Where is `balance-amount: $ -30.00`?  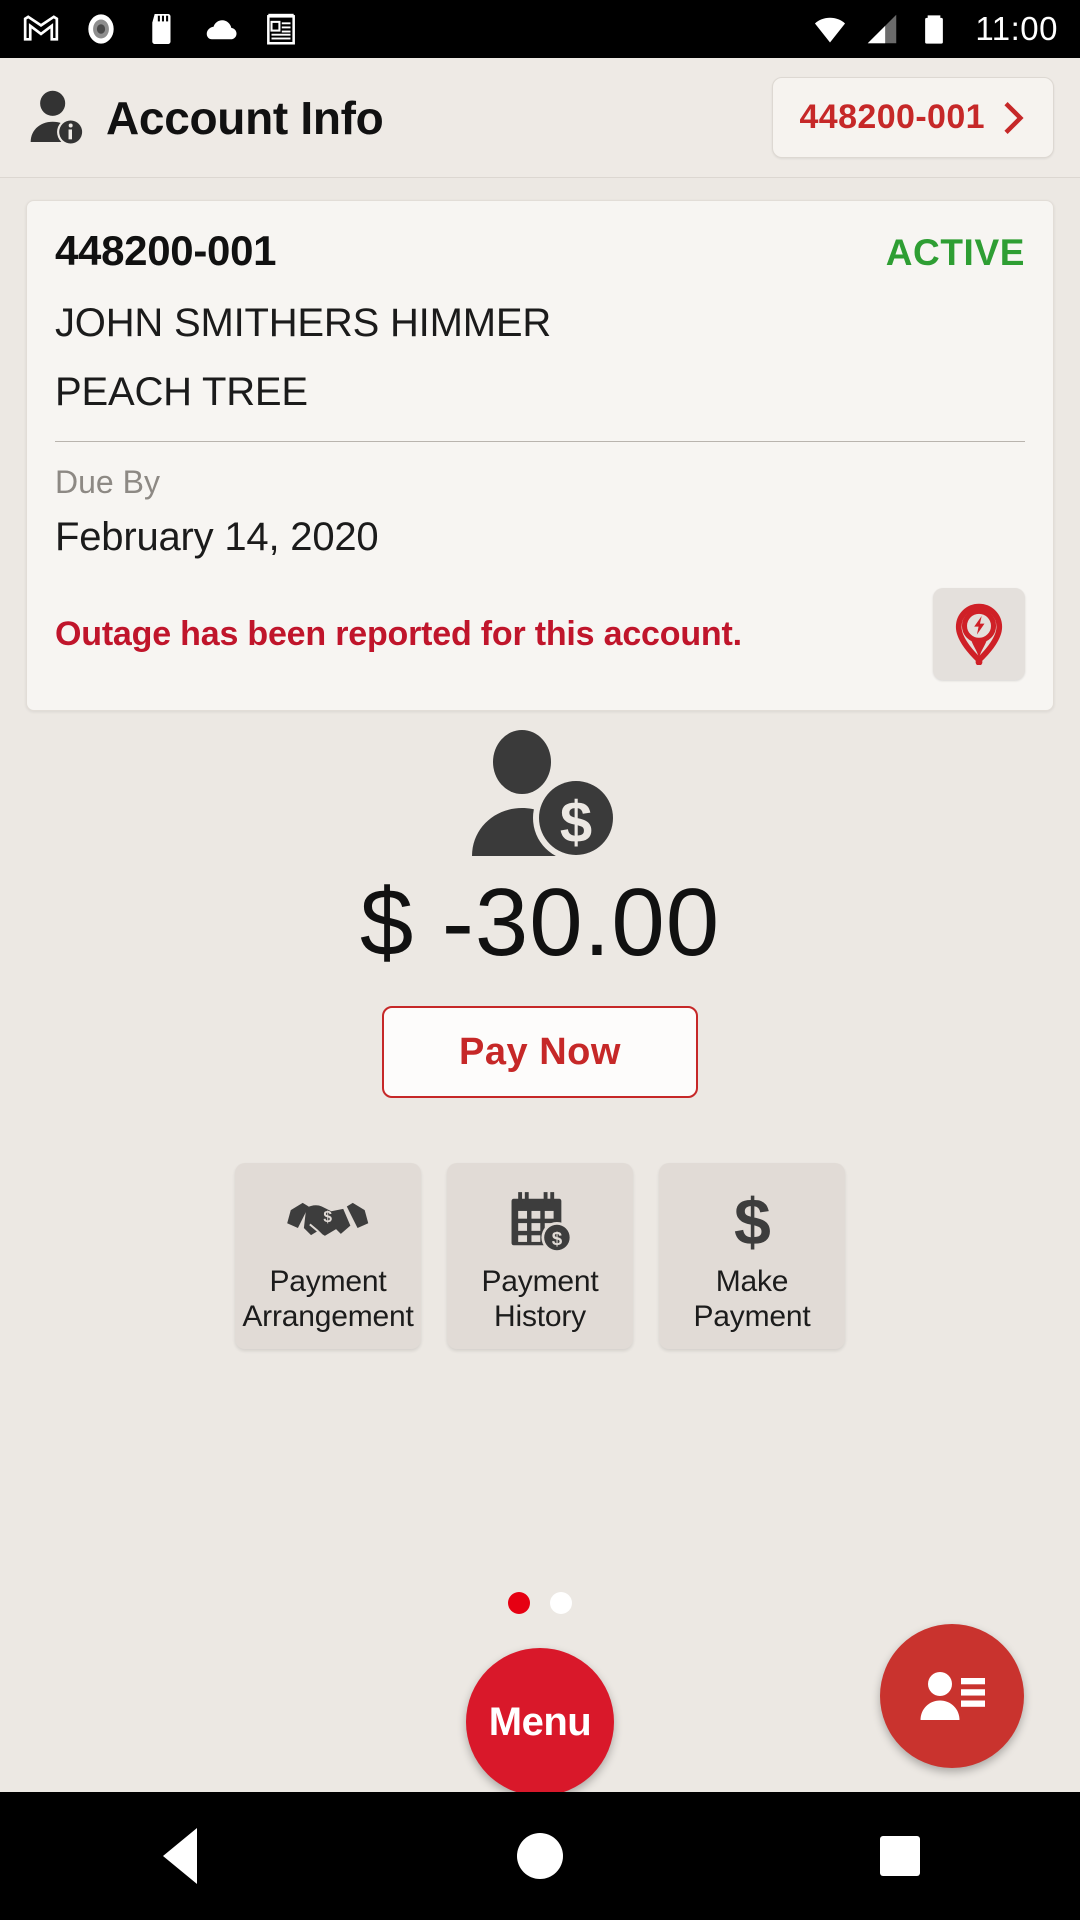 balance-amount: $ -30.00 is located at coordinates (540, 922).